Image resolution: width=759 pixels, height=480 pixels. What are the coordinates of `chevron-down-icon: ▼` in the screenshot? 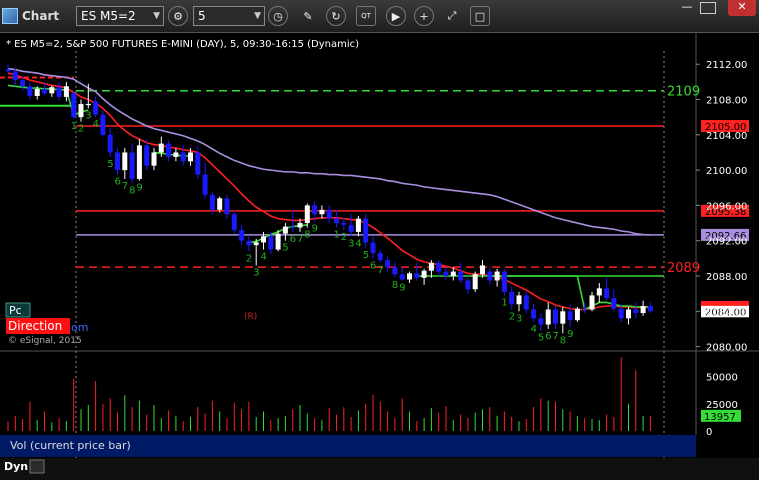 It's located at (257, 16).